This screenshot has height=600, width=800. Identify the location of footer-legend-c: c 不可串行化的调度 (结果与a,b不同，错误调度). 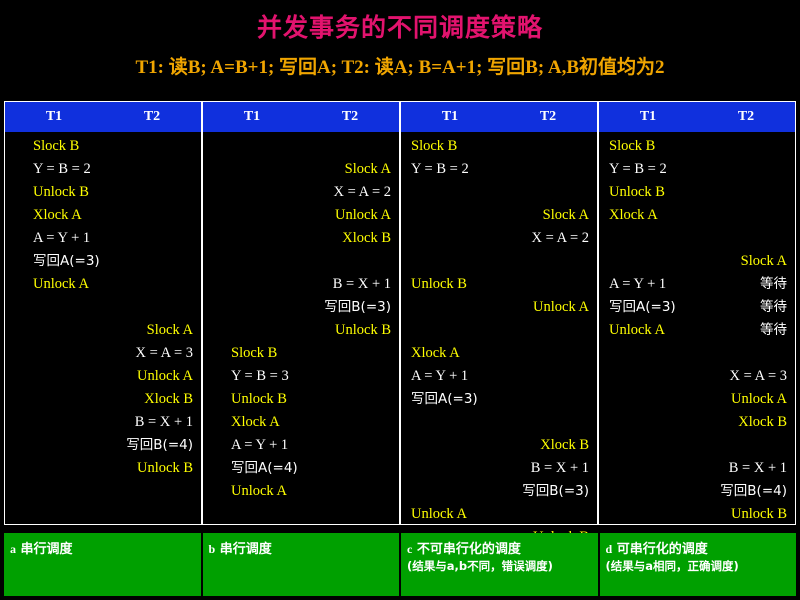
(499, 564).